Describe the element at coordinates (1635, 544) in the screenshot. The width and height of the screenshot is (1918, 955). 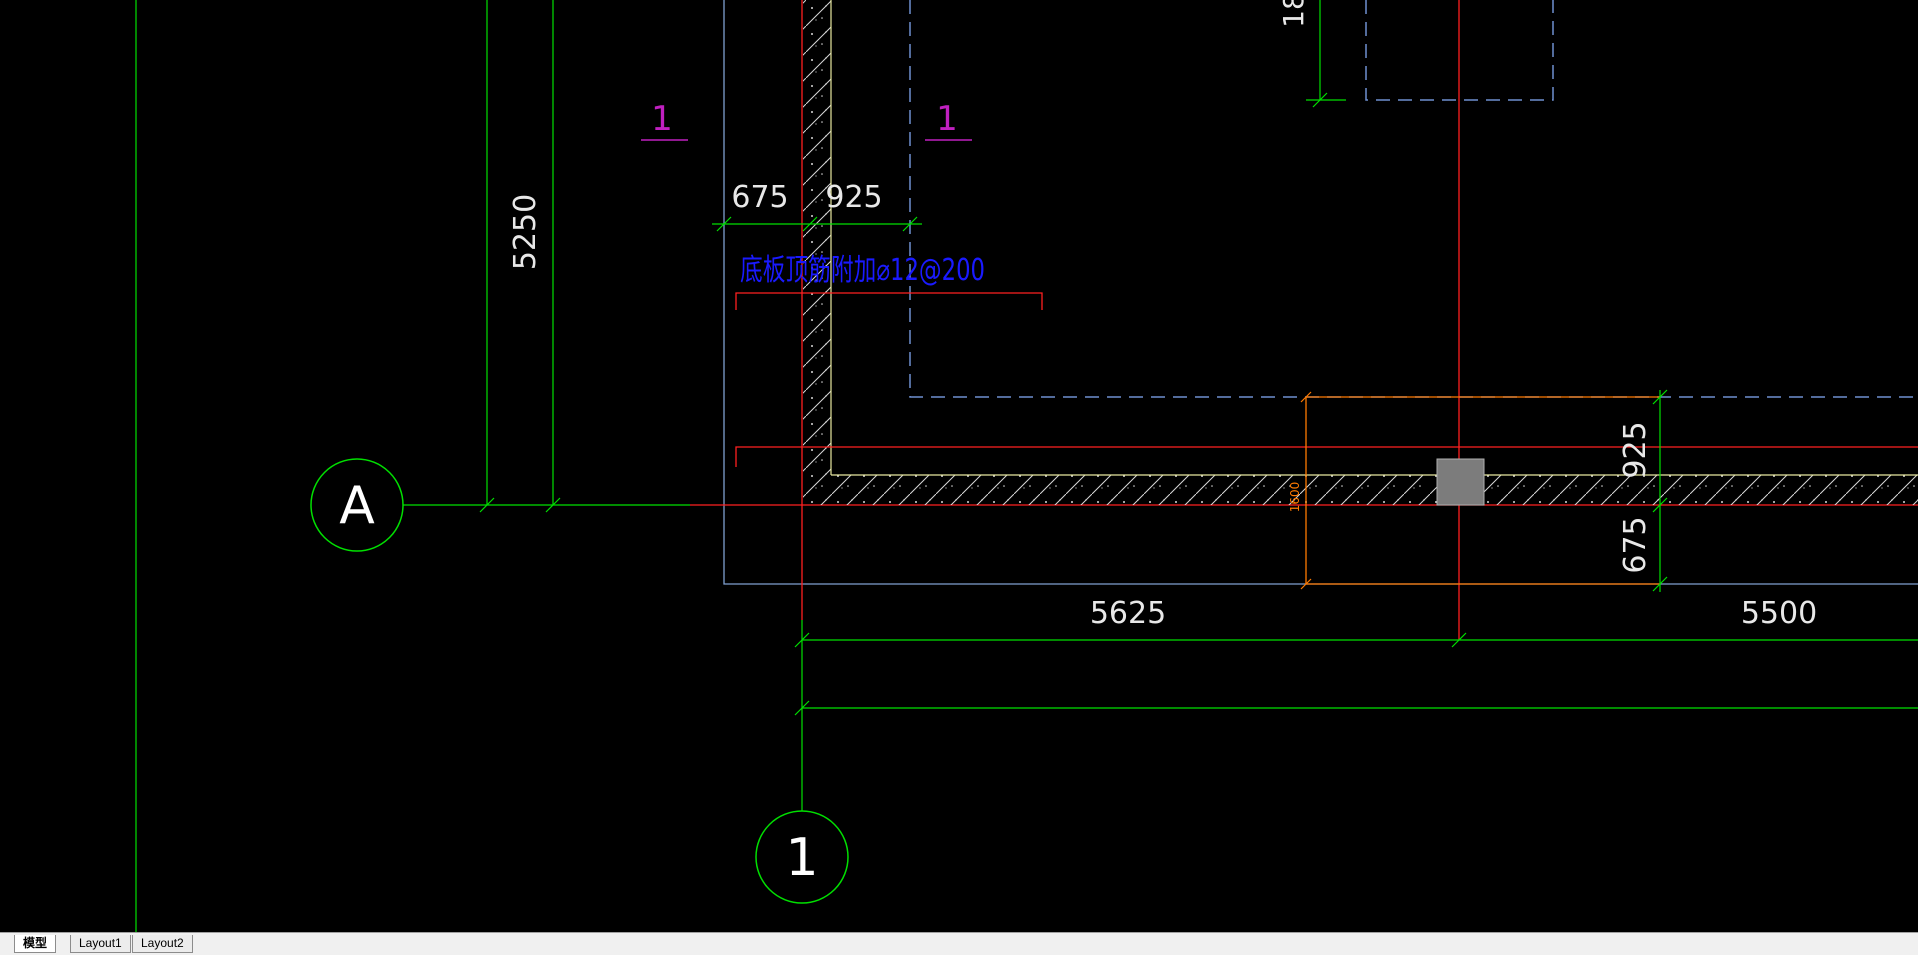
I see `dim-text-675-right: 675` at that location.